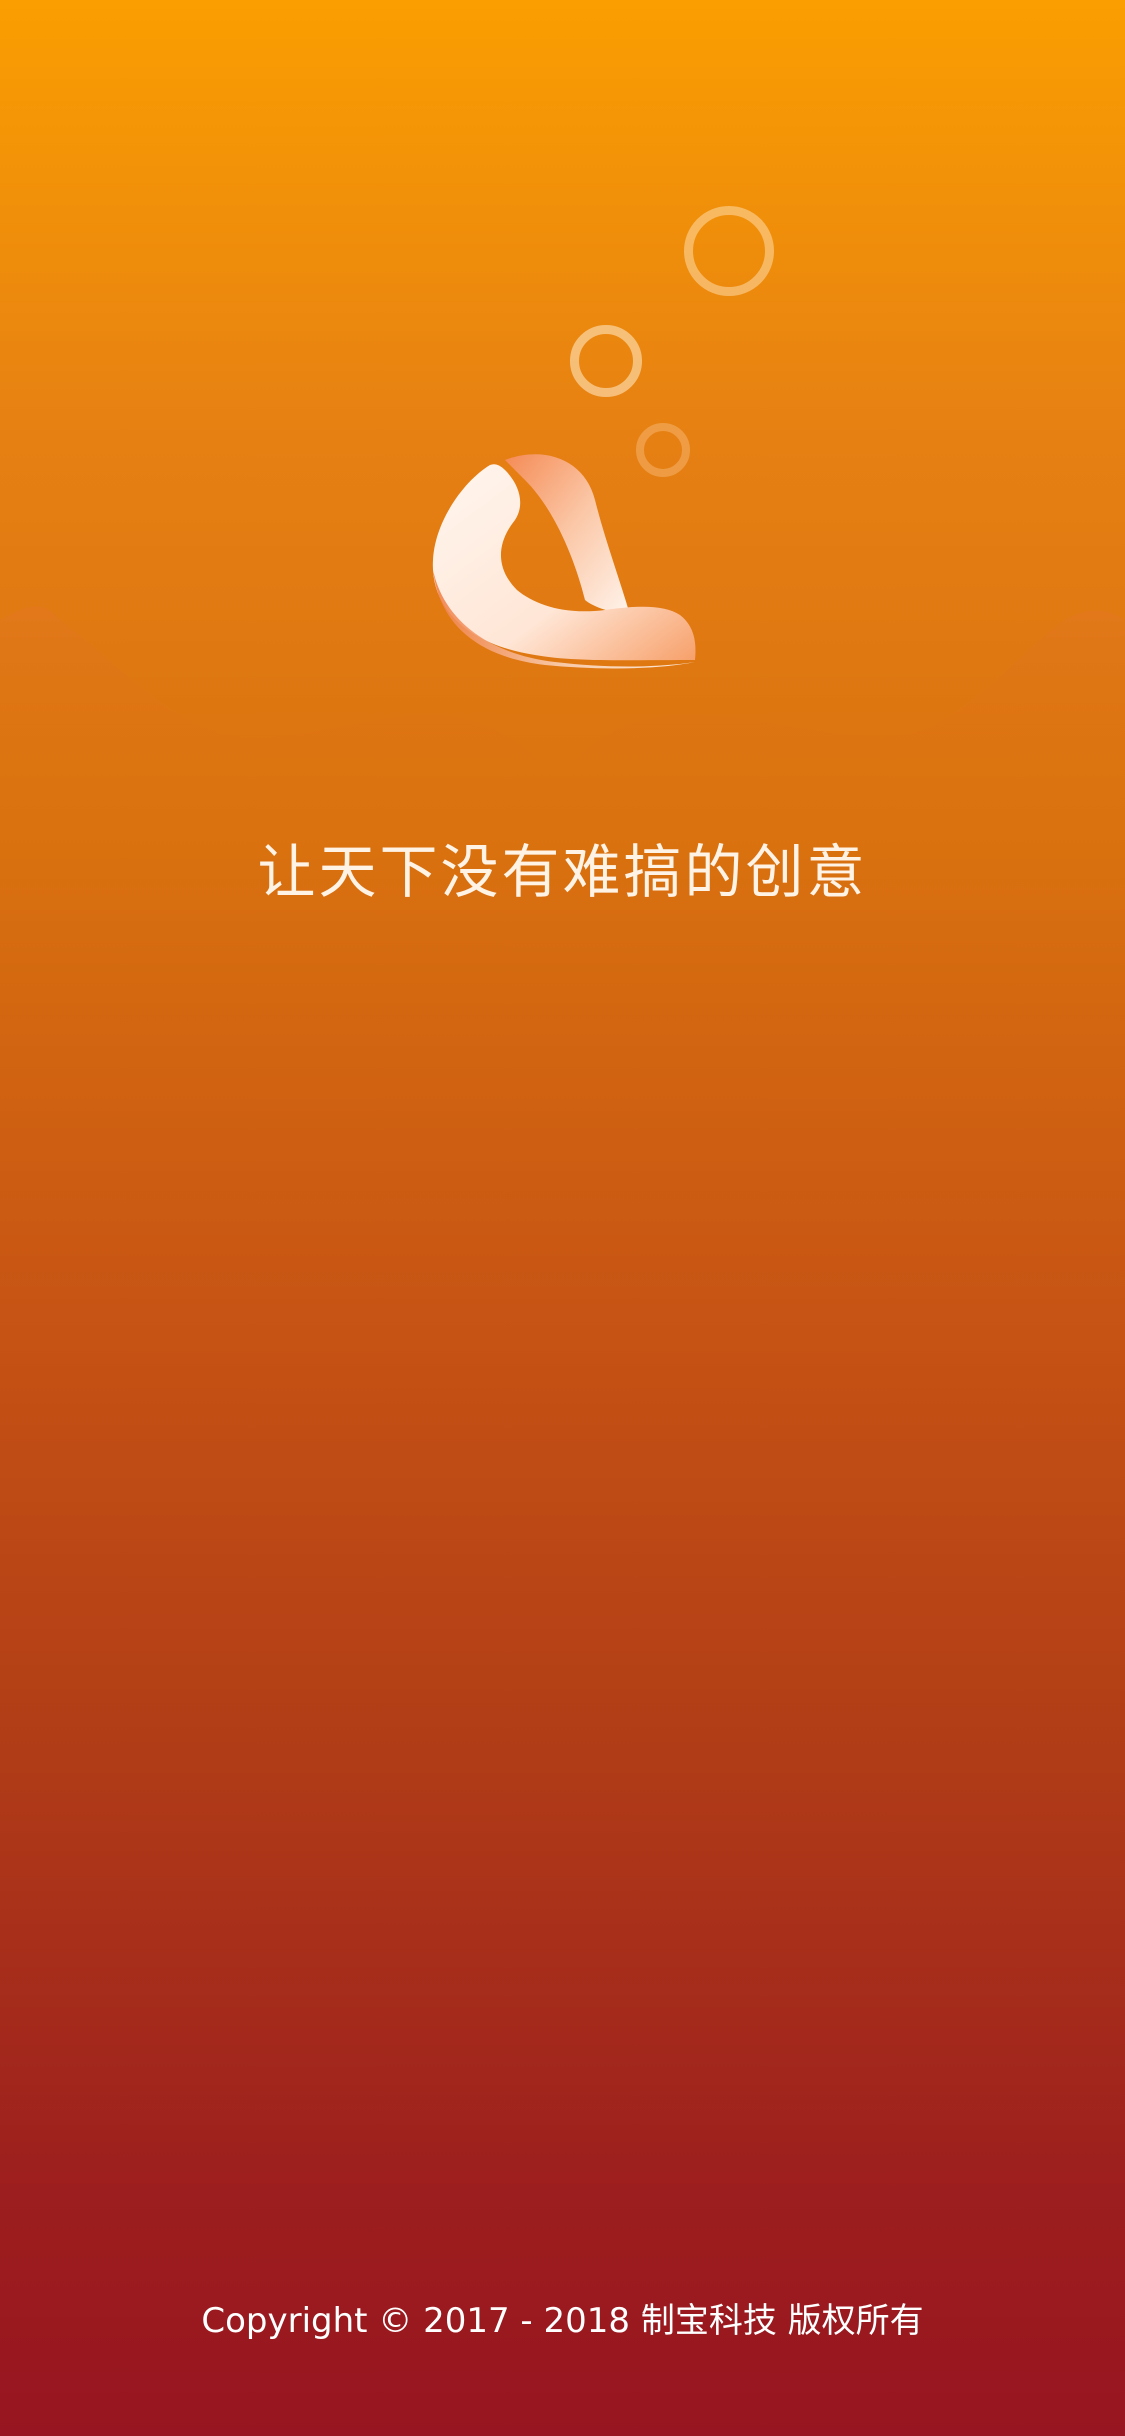 The image size is (1125, 2436). What do you see at coordinates (729, 251) in the screenshot?
I see `bubble-large-decoration` at bounding box center [729, 251].